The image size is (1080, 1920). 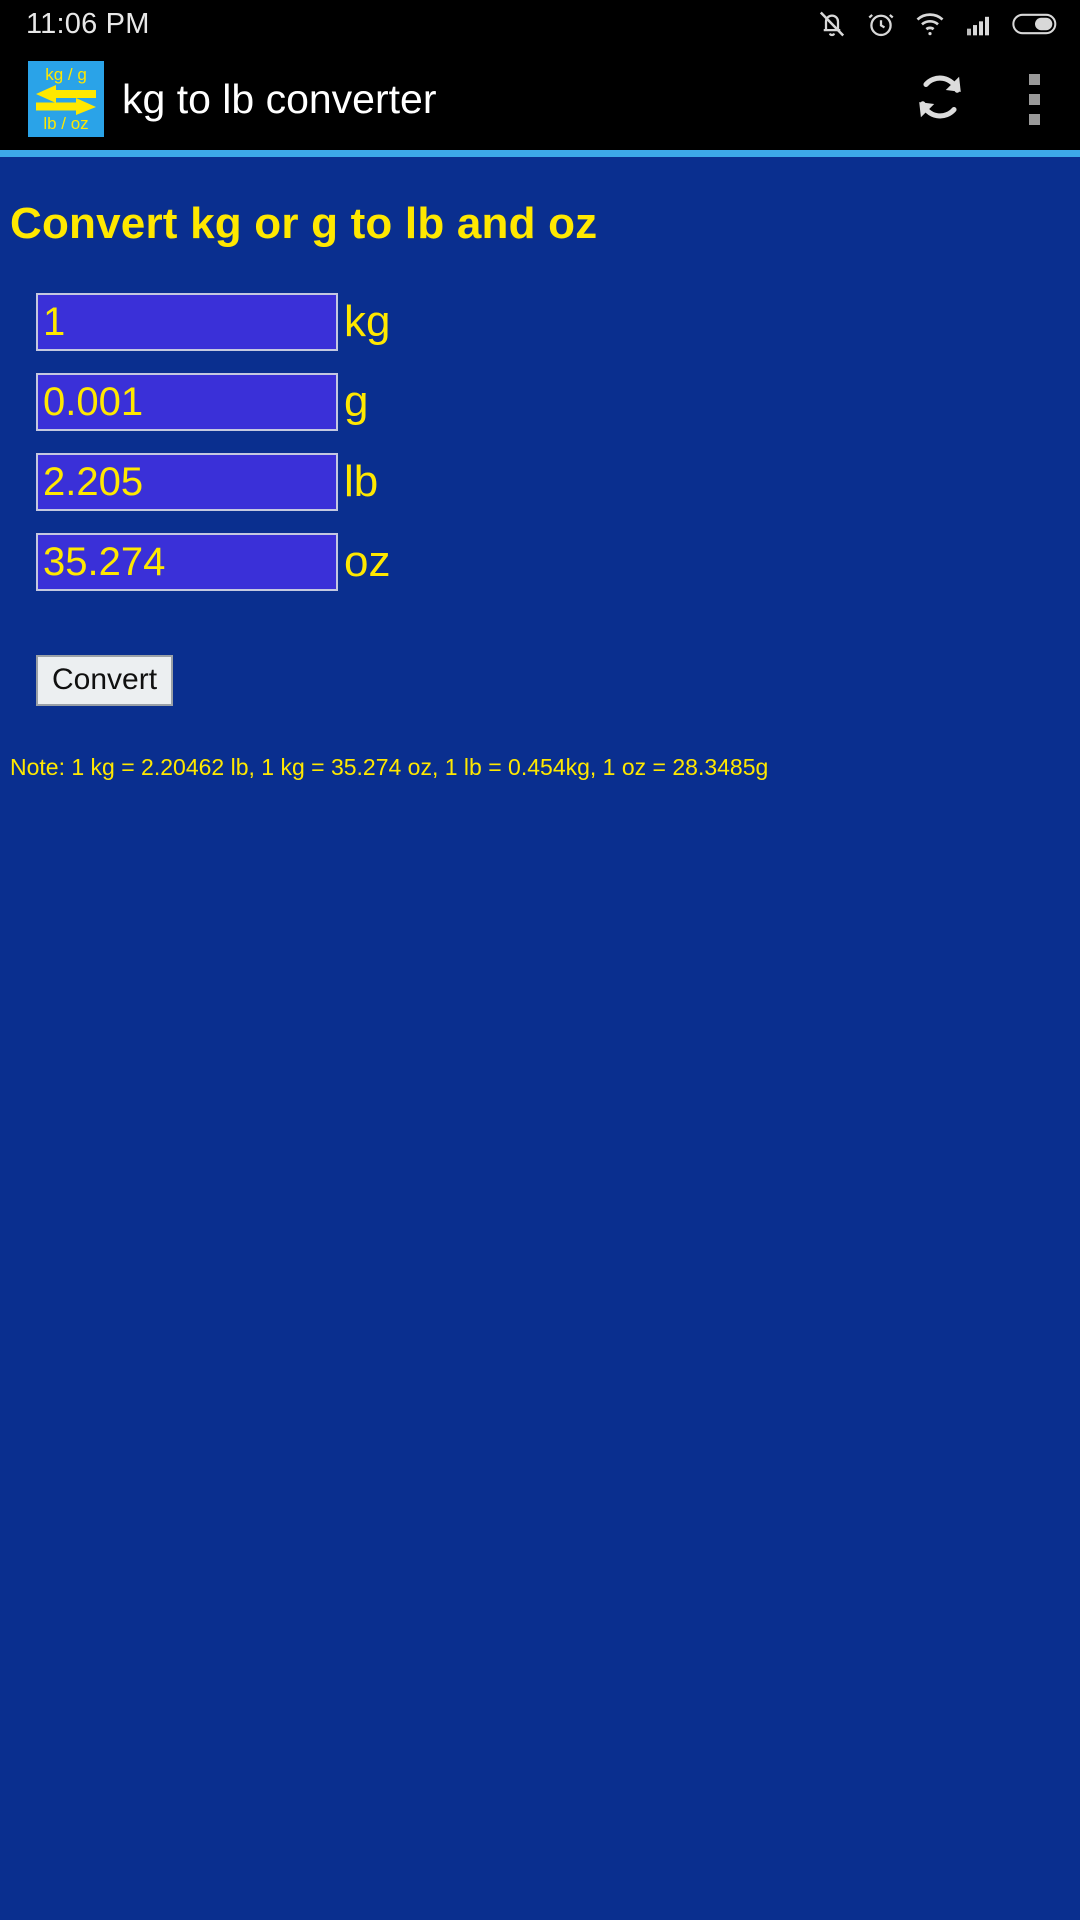 What do you see at coordinates (304, 223) in the screenshot?
I see `page-title: Convert kg or g to lb and oz` at bounding box center [304, 223].